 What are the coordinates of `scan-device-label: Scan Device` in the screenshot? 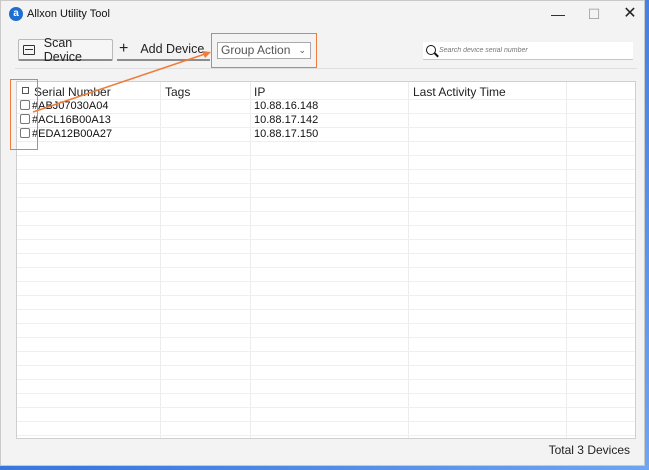 It's located at (62, 49).